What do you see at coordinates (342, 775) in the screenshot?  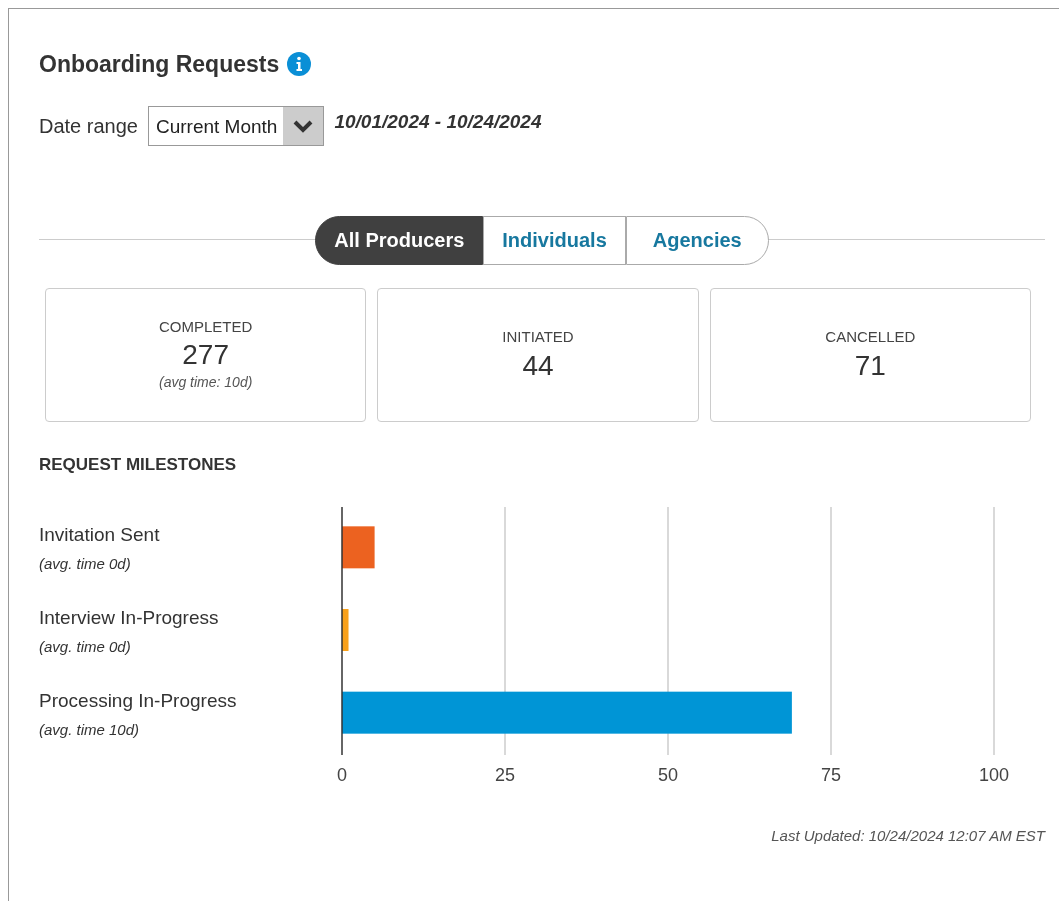 I see `axis-tick-label: 0` at bounding box center [342, 775].